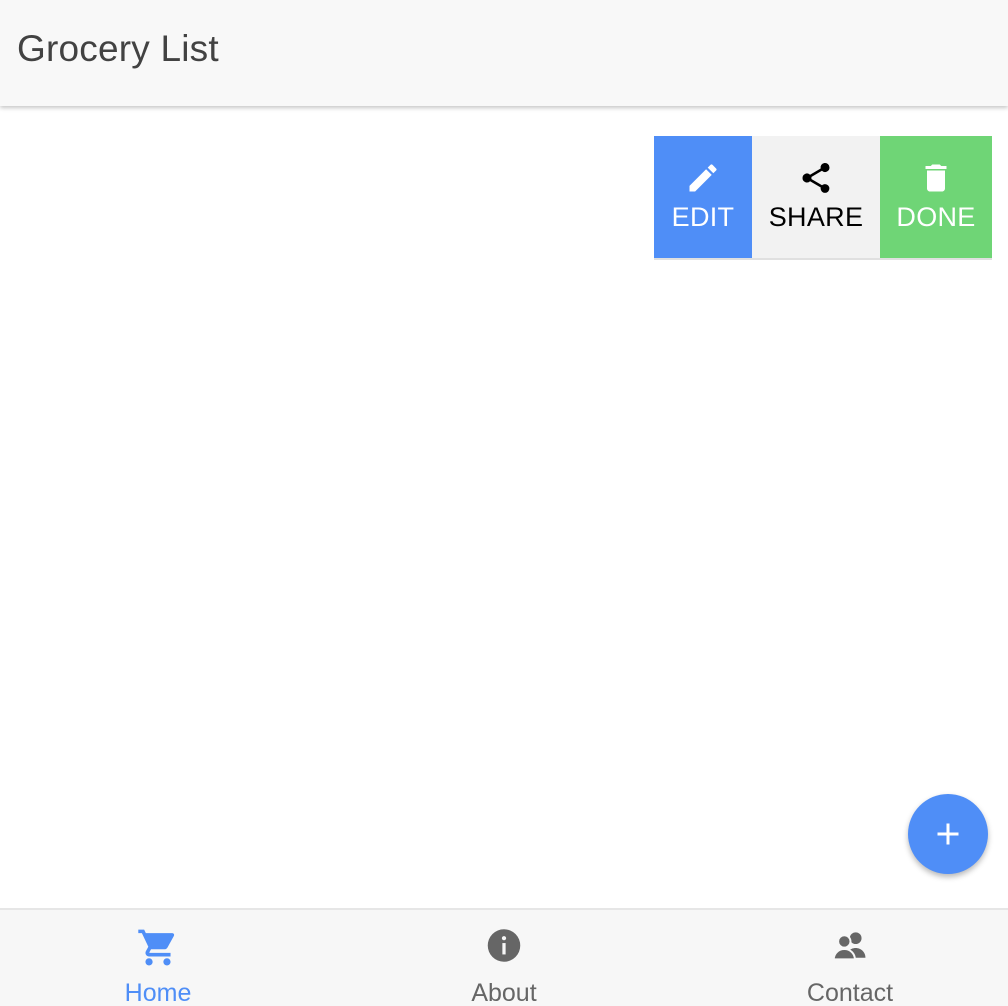  I want to click on share-button: SHARE, so click(816, 197).